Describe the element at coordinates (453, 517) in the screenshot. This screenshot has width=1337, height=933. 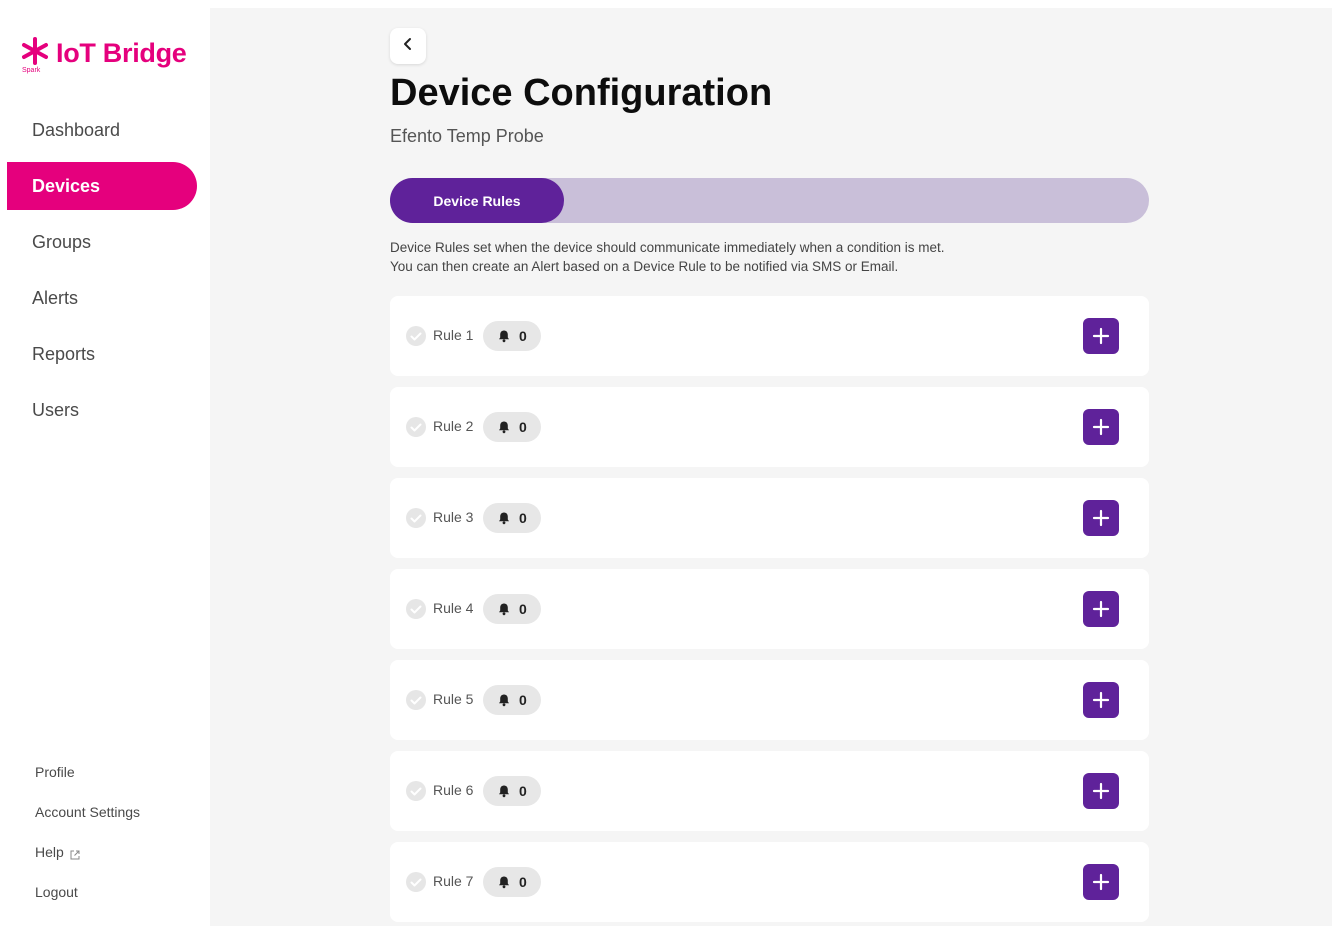
I see `rule-label: Rule 3` at that location.